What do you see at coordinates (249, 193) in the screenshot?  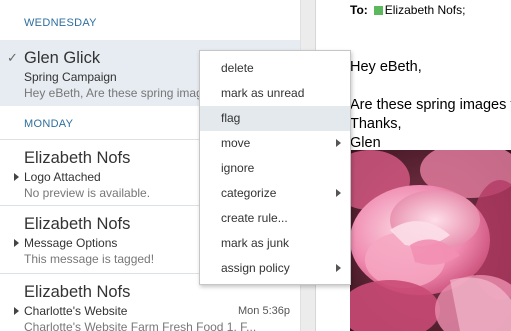 I see `menu-item-label: categorize` at bounding box center [249, 193].